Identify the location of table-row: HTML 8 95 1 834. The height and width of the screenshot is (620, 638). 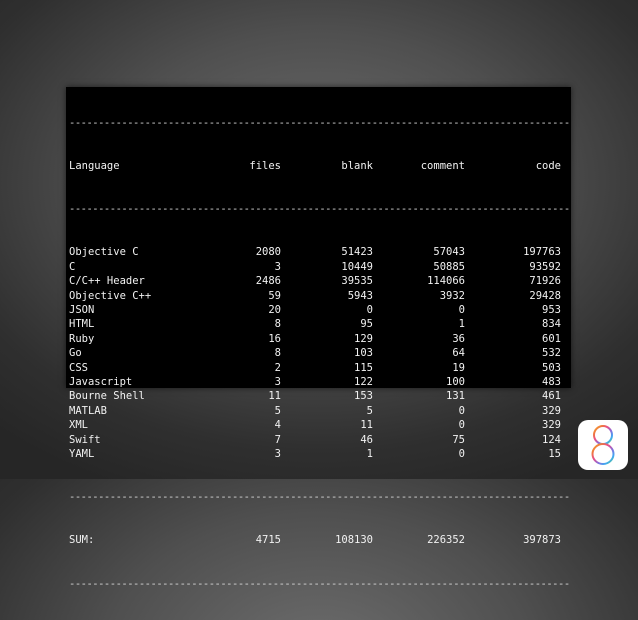
(319, 324).